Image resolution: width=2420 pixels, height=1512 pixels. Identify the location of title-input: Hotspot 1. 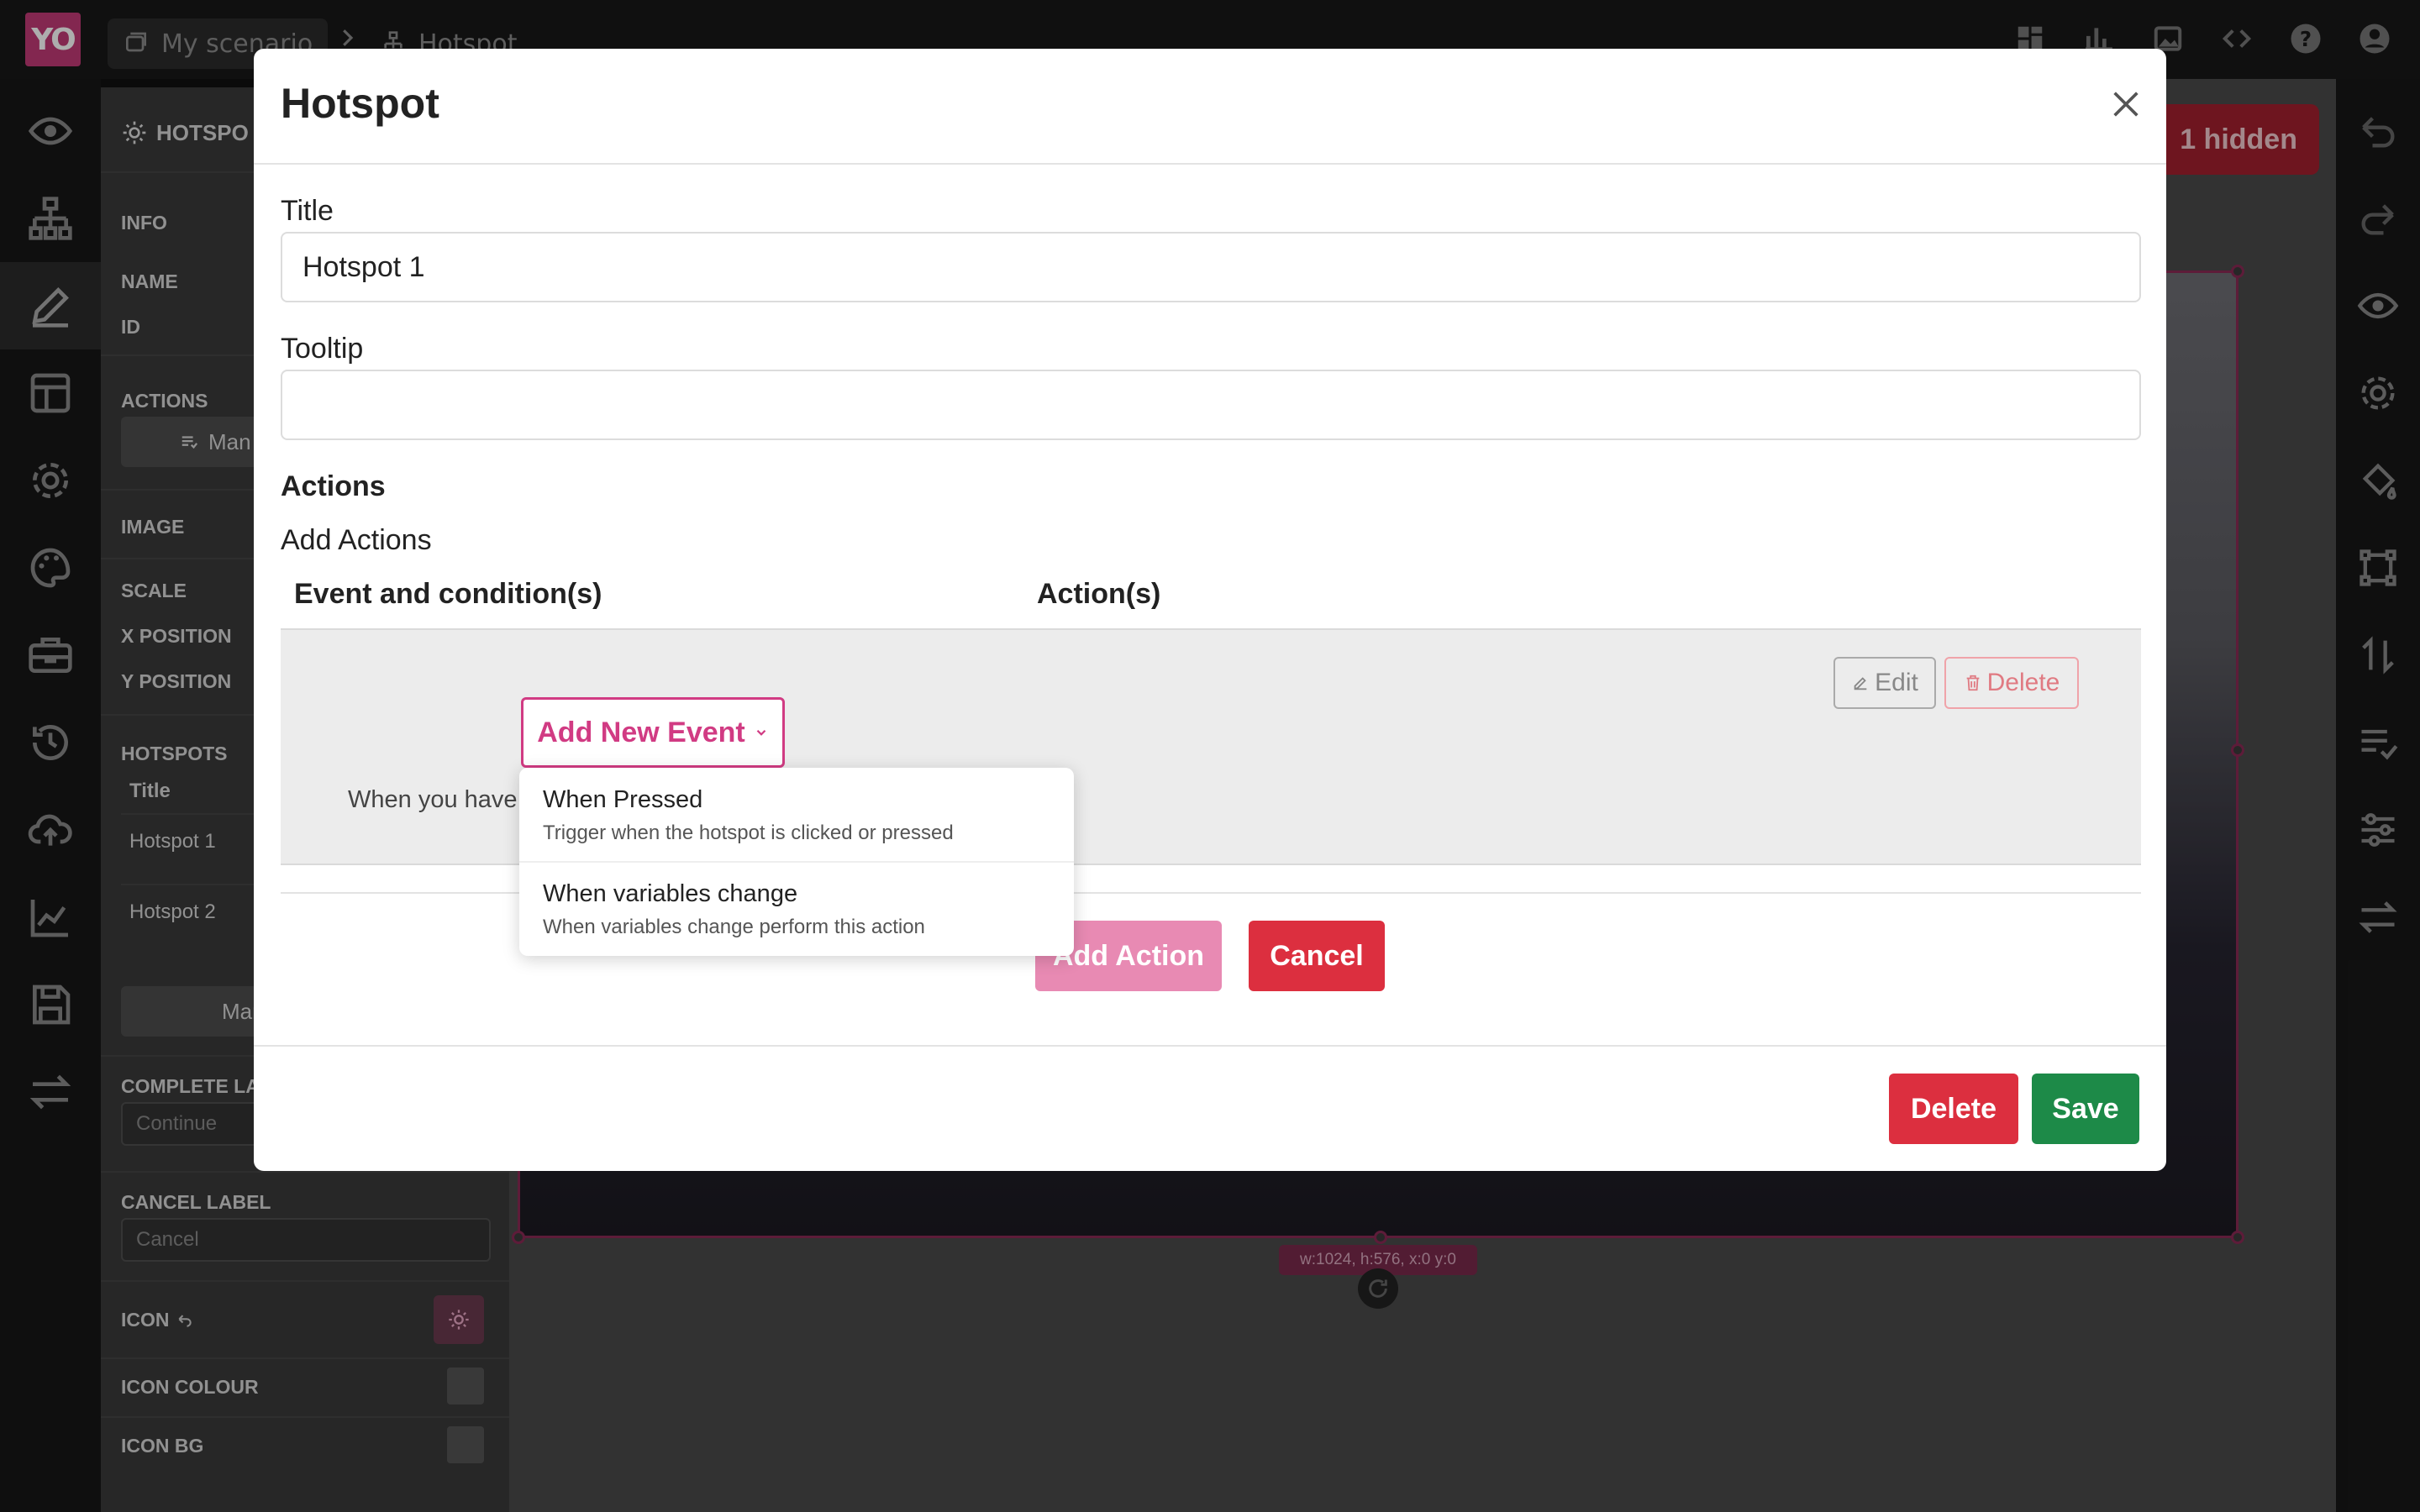
(1211, 267).